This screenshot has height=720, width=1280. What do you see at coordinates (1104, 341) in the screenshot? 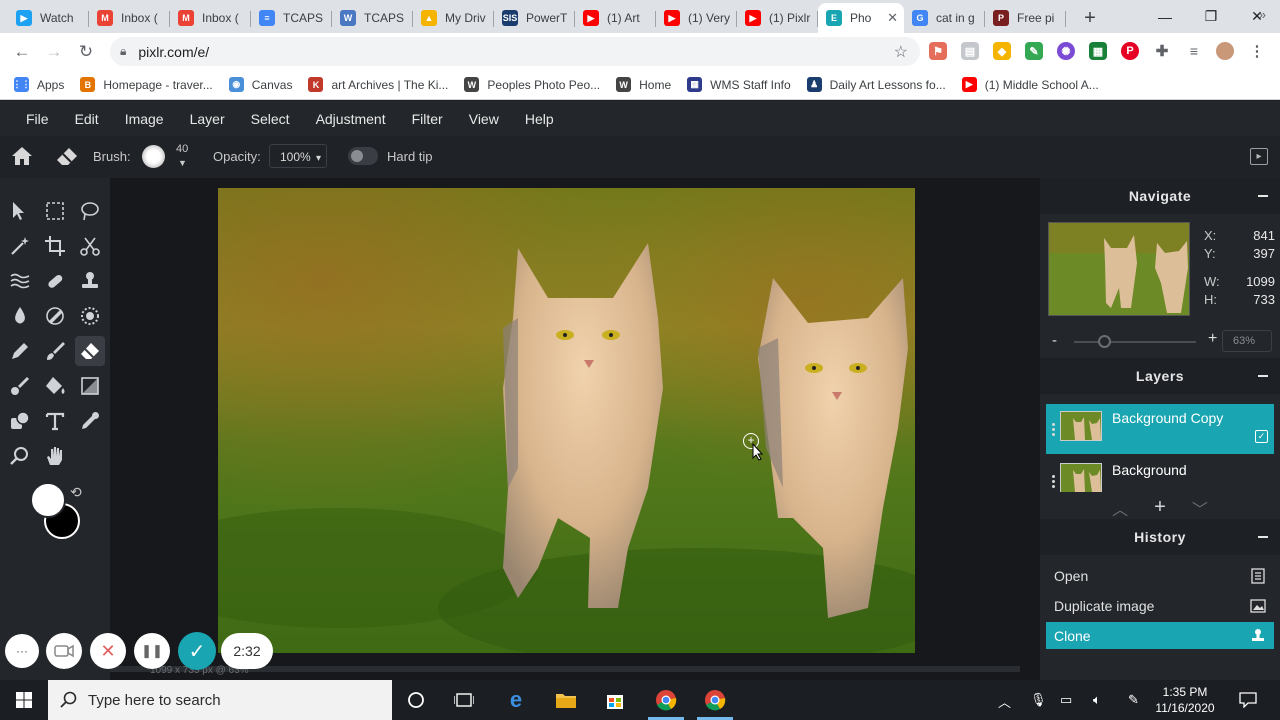
I see `zoom-slider-handle` at bounding box center [1104, 341].